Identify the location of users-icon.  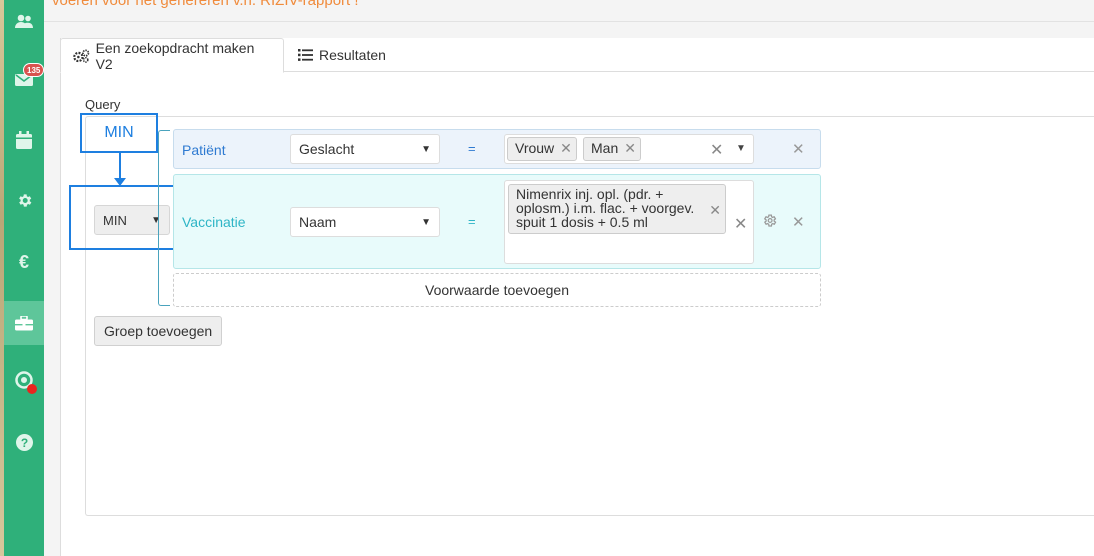
(24, 21).